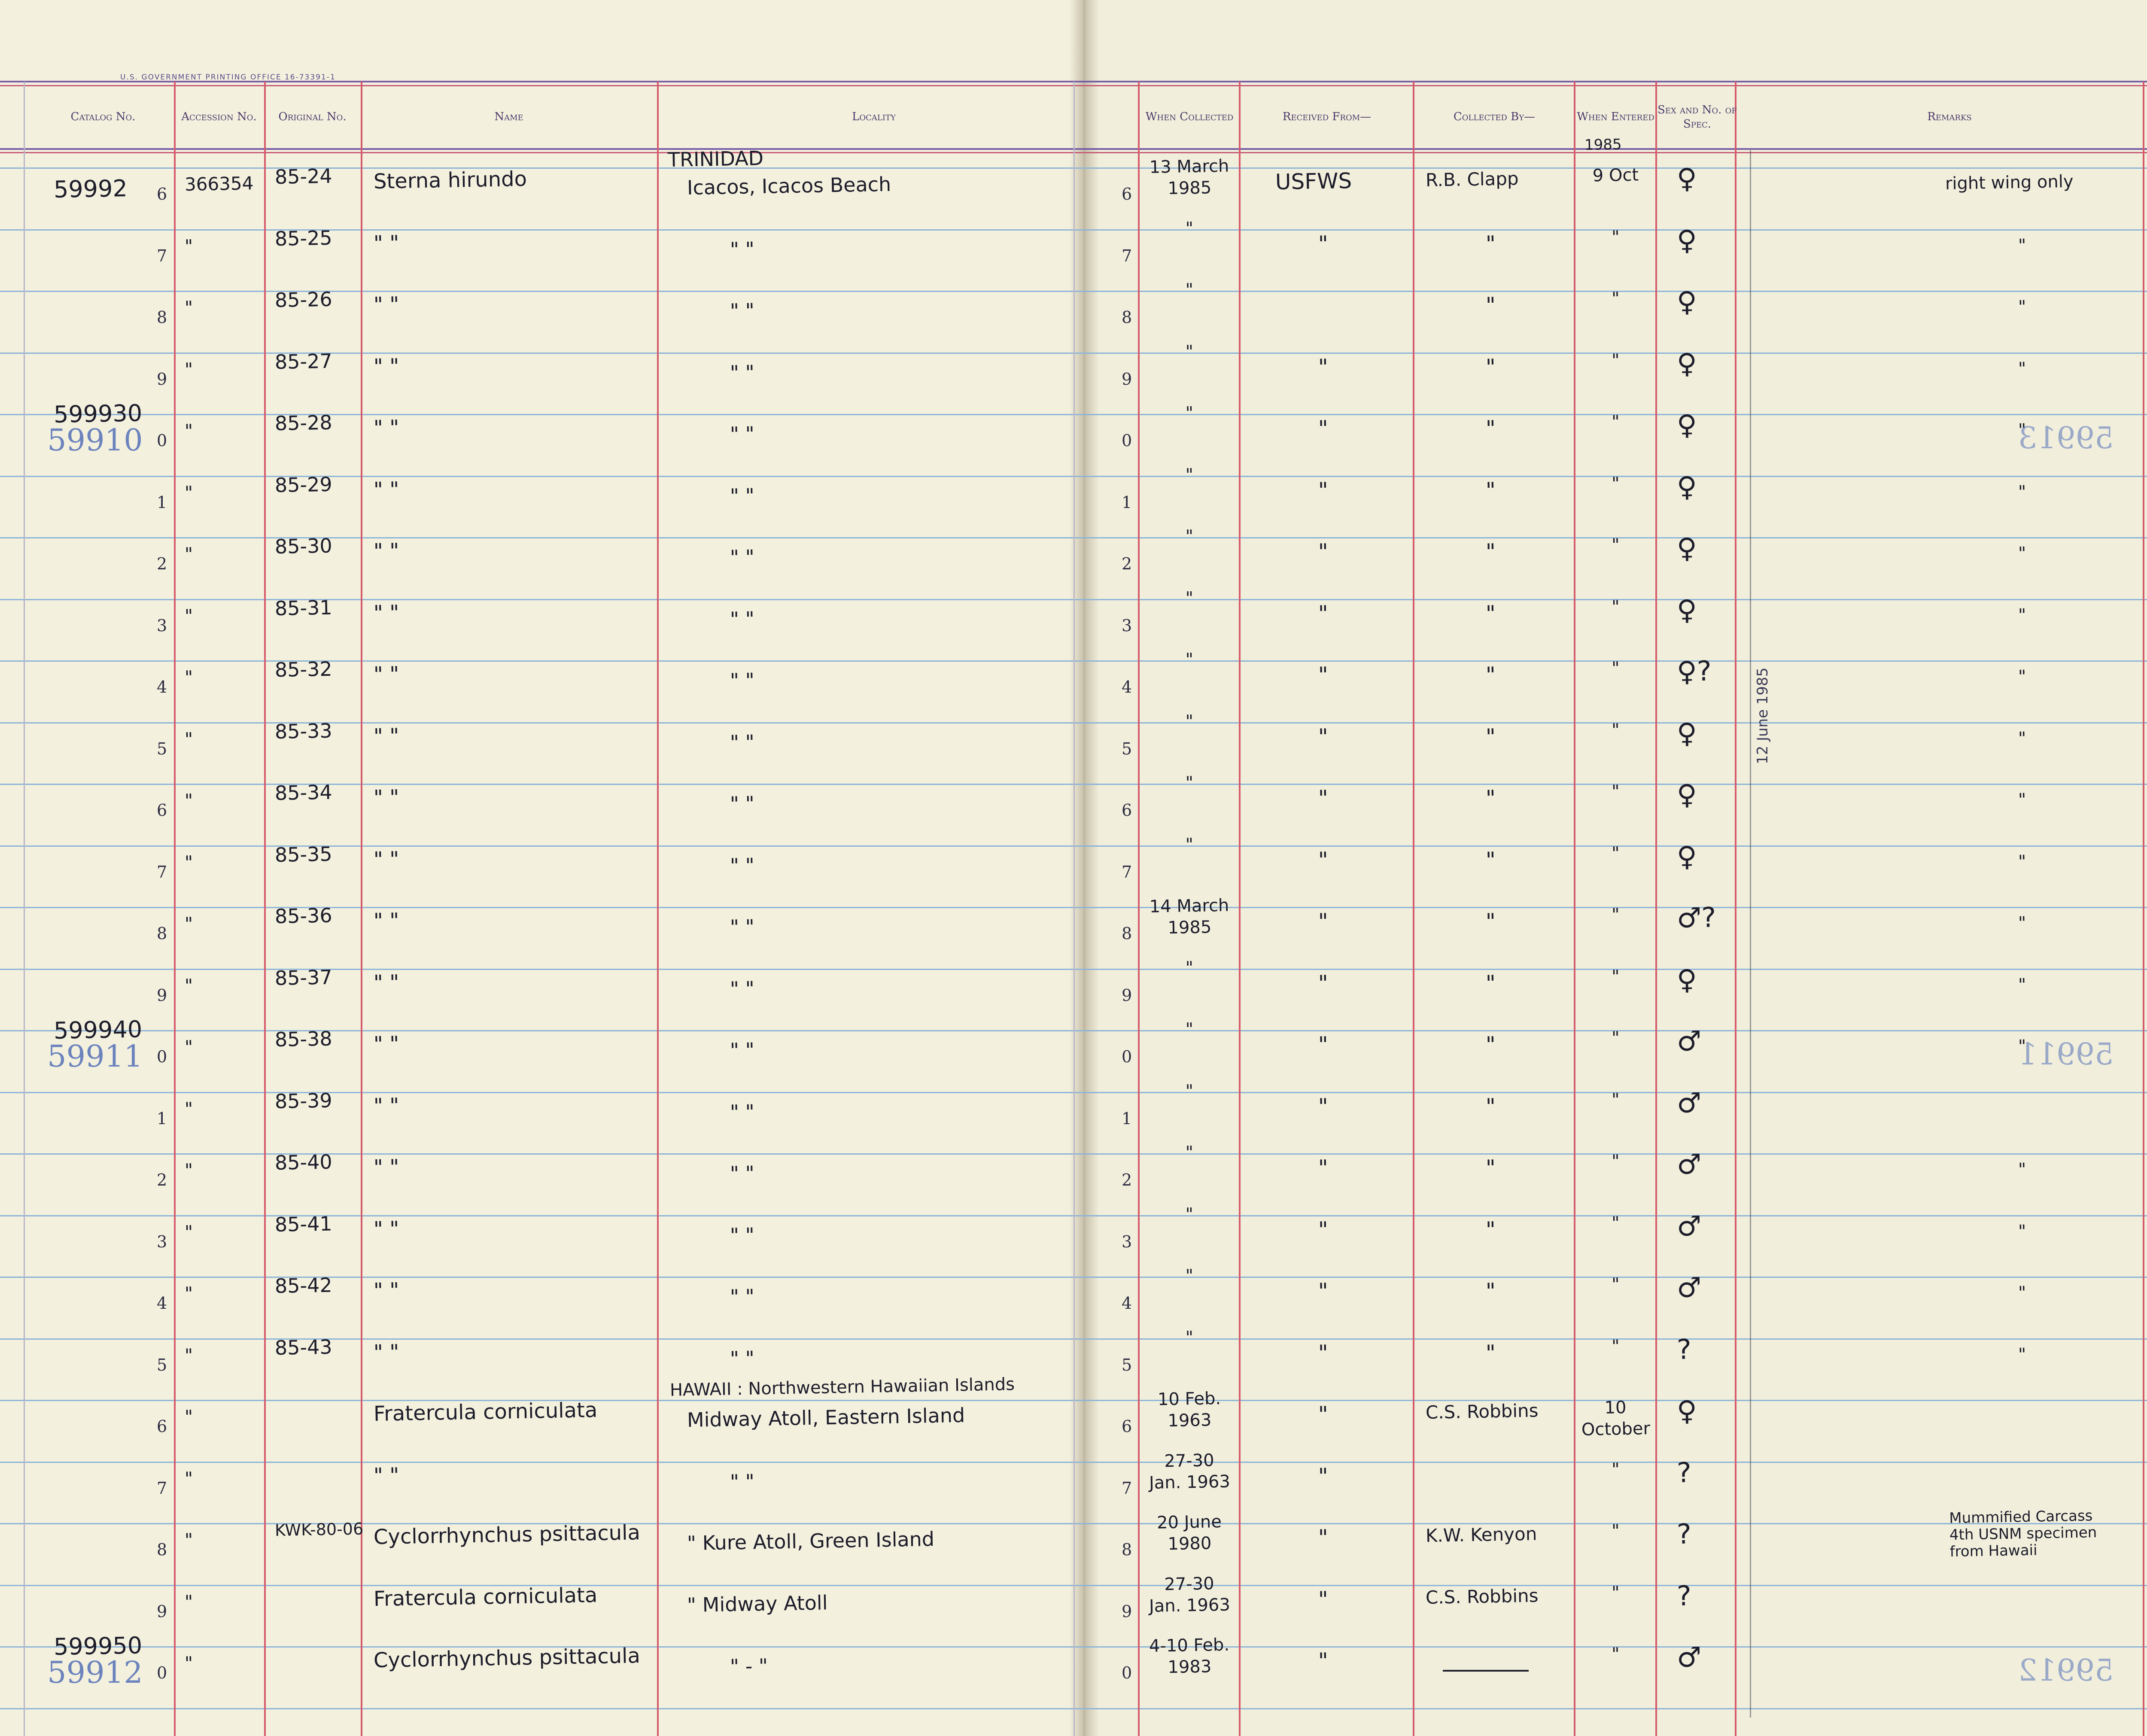 The image size is (2147, 1736). What do you see at coordinates (1762, 715) in the screenshot?
I see `margin-note: 12 June 1985` at bounding box center [1762, 715].